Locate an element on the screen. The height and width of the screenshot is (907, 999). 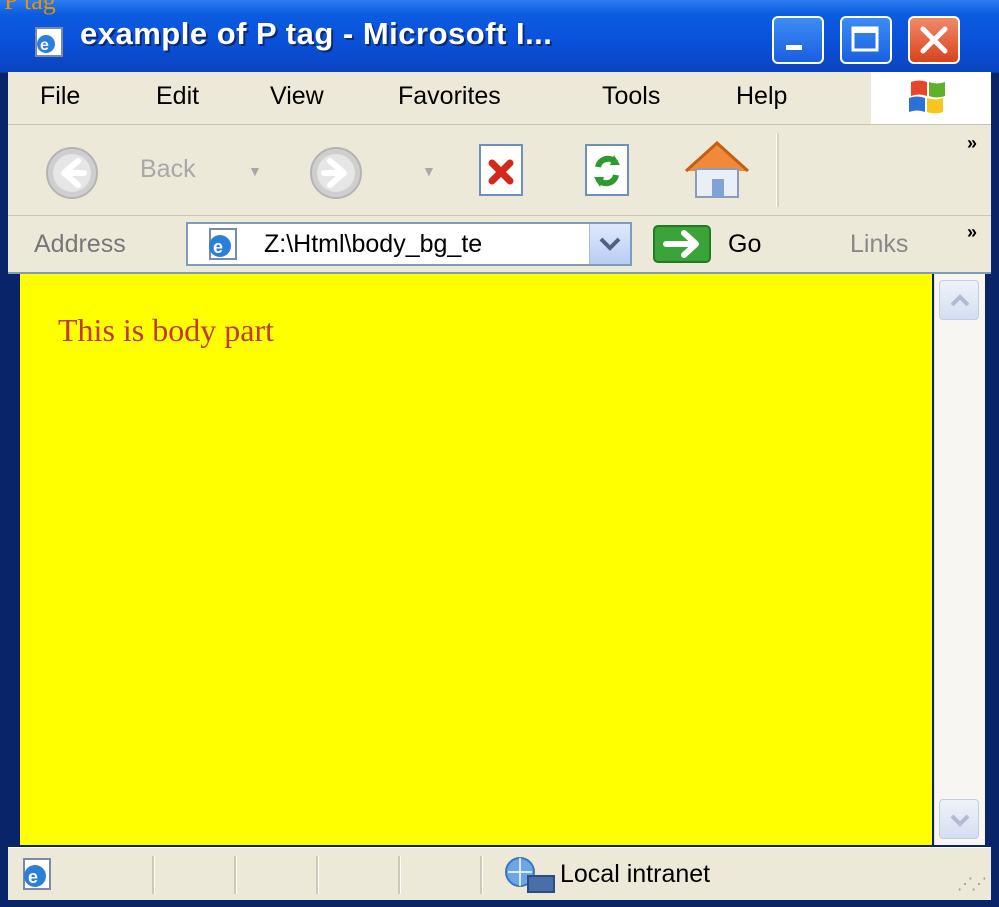
status-bar: e Local intranet ⋰⋰ is located at coordinates (499, 873).